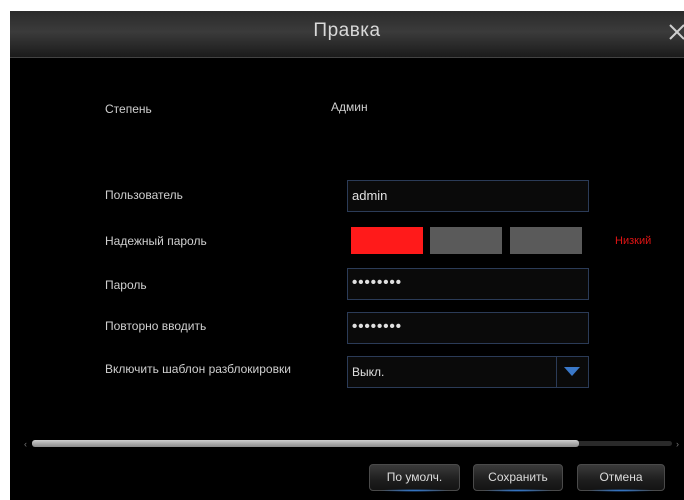 This screenshot has width=684, height=500. I want to click on unlock-pattern-label: Включить шаблон разблокировки, so click(198, 369).